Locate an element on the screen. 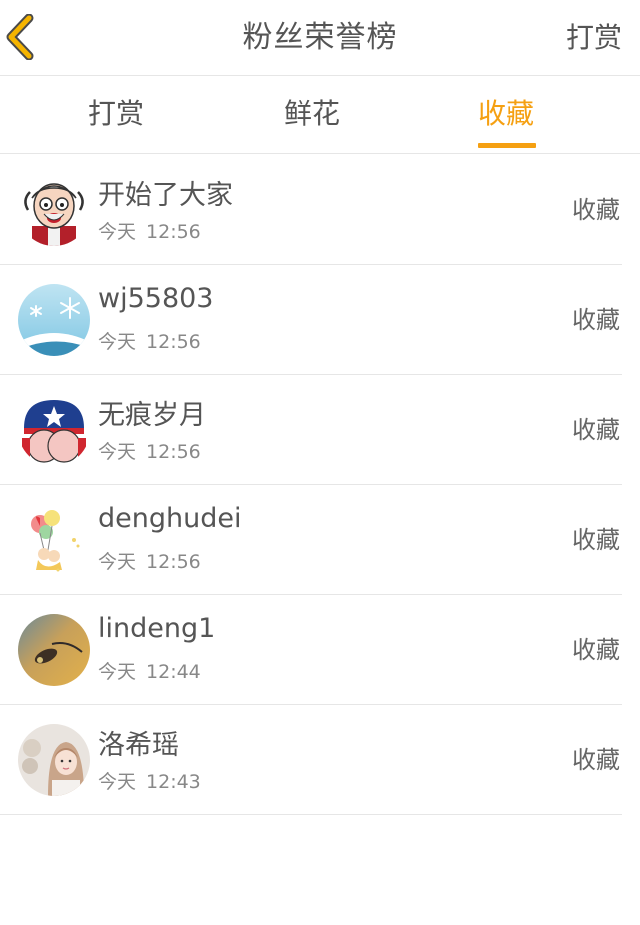  fan-name: lindeng1 is located at coordinates (157, 628).